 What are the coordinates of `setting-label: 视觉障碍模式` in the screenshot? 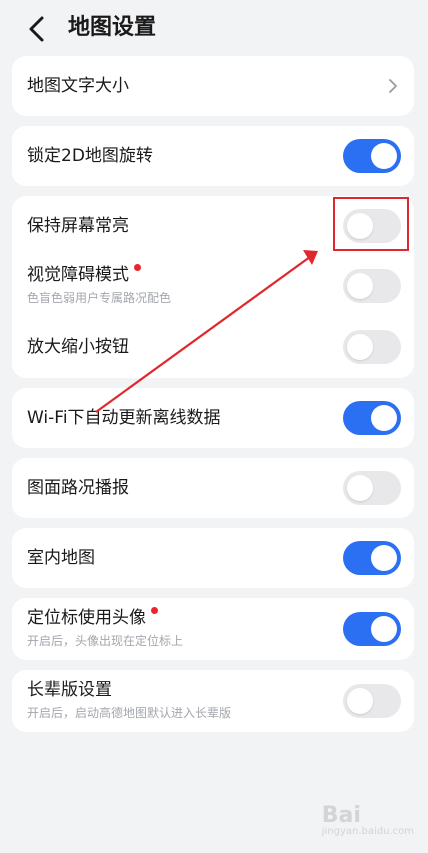 It's located at (84, 275).